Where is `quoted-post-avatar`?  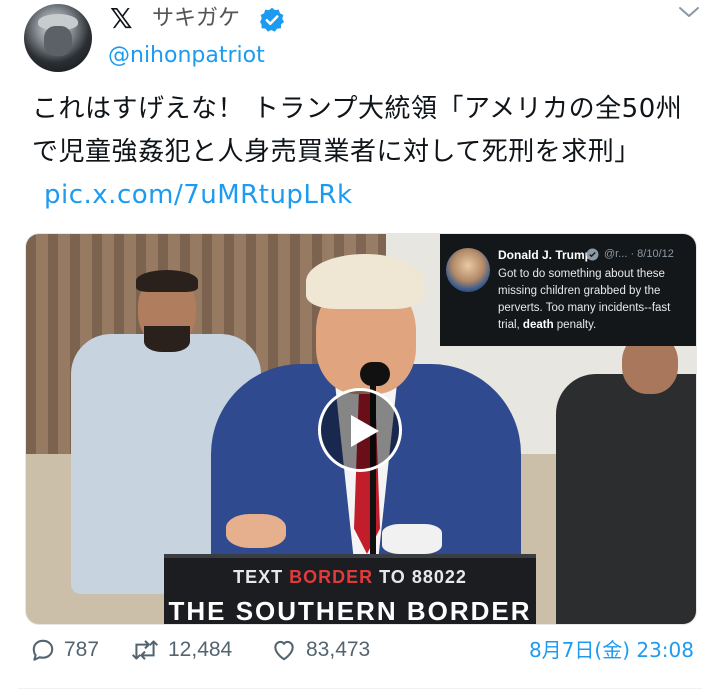 quoted-post-avatar is located at coordinates (468, 270).